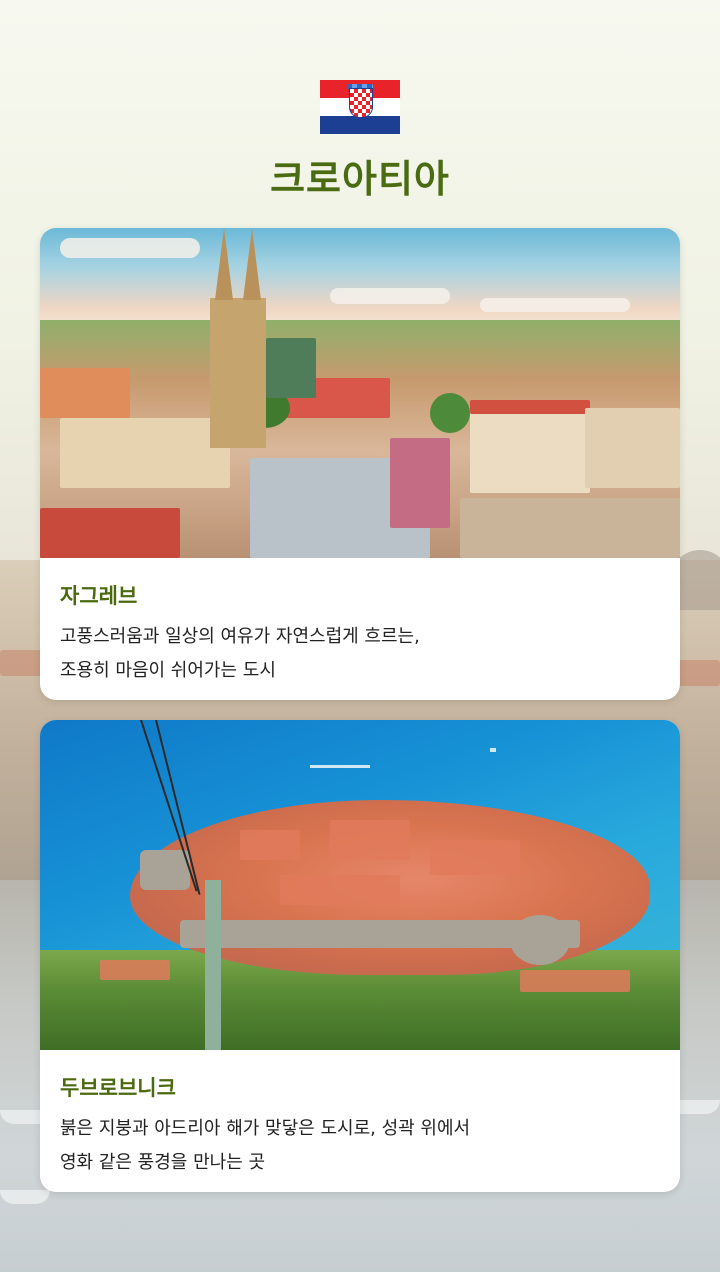 The height and width of the screenshot is (1272, 720). I want to click on tree, so click(450, 413).